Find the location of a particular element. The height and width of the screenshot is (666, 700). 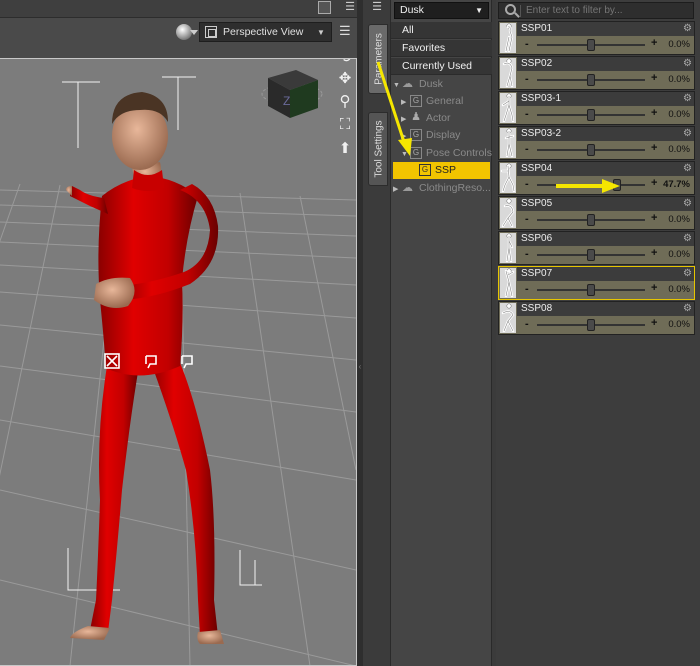

view-select: Perspective View ▼ is located at coordinates (265, 32).